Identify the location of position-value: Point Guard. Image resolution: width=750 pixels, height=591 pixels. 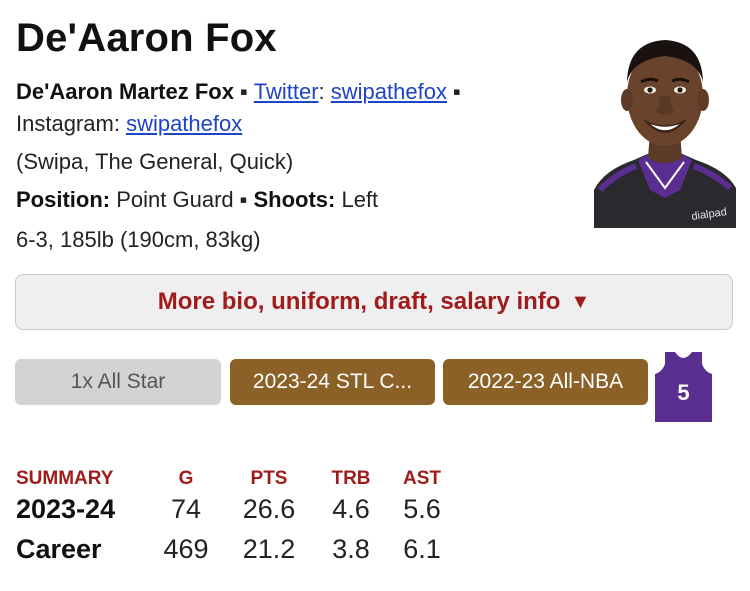
(175, 199).